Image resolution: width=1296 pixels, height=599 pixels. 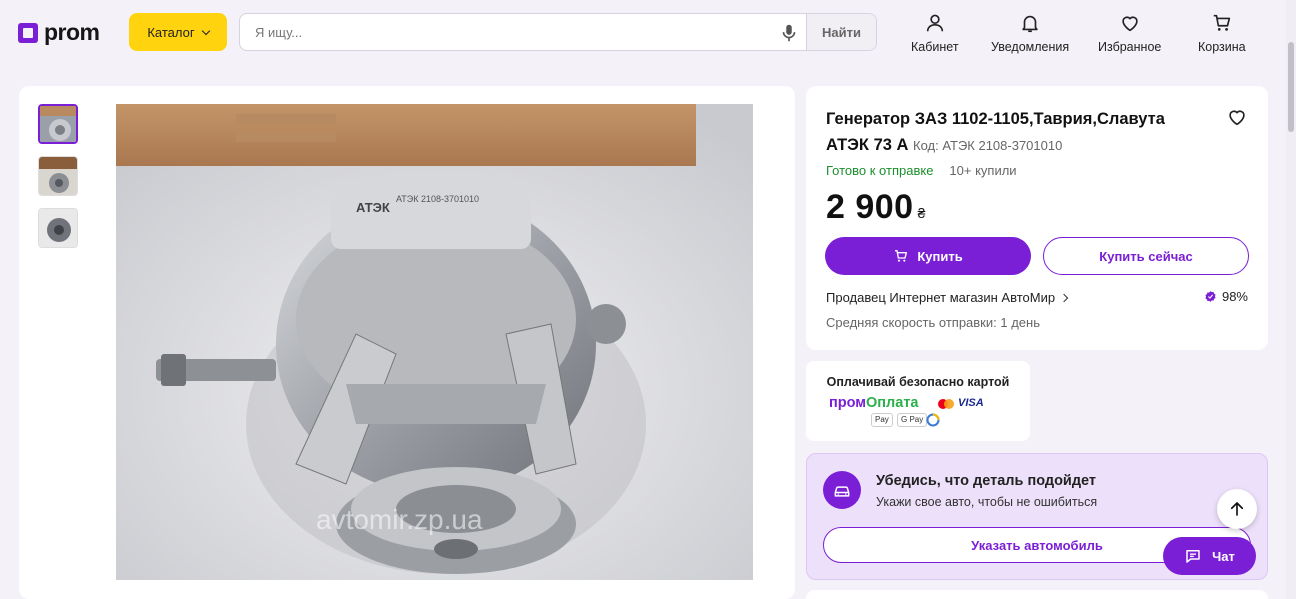 What do you see at coordinates (986, 481) in the screenshot?
I see `fit-title: Убедись, что деталь подойдет` at bounding box center [986, 481].